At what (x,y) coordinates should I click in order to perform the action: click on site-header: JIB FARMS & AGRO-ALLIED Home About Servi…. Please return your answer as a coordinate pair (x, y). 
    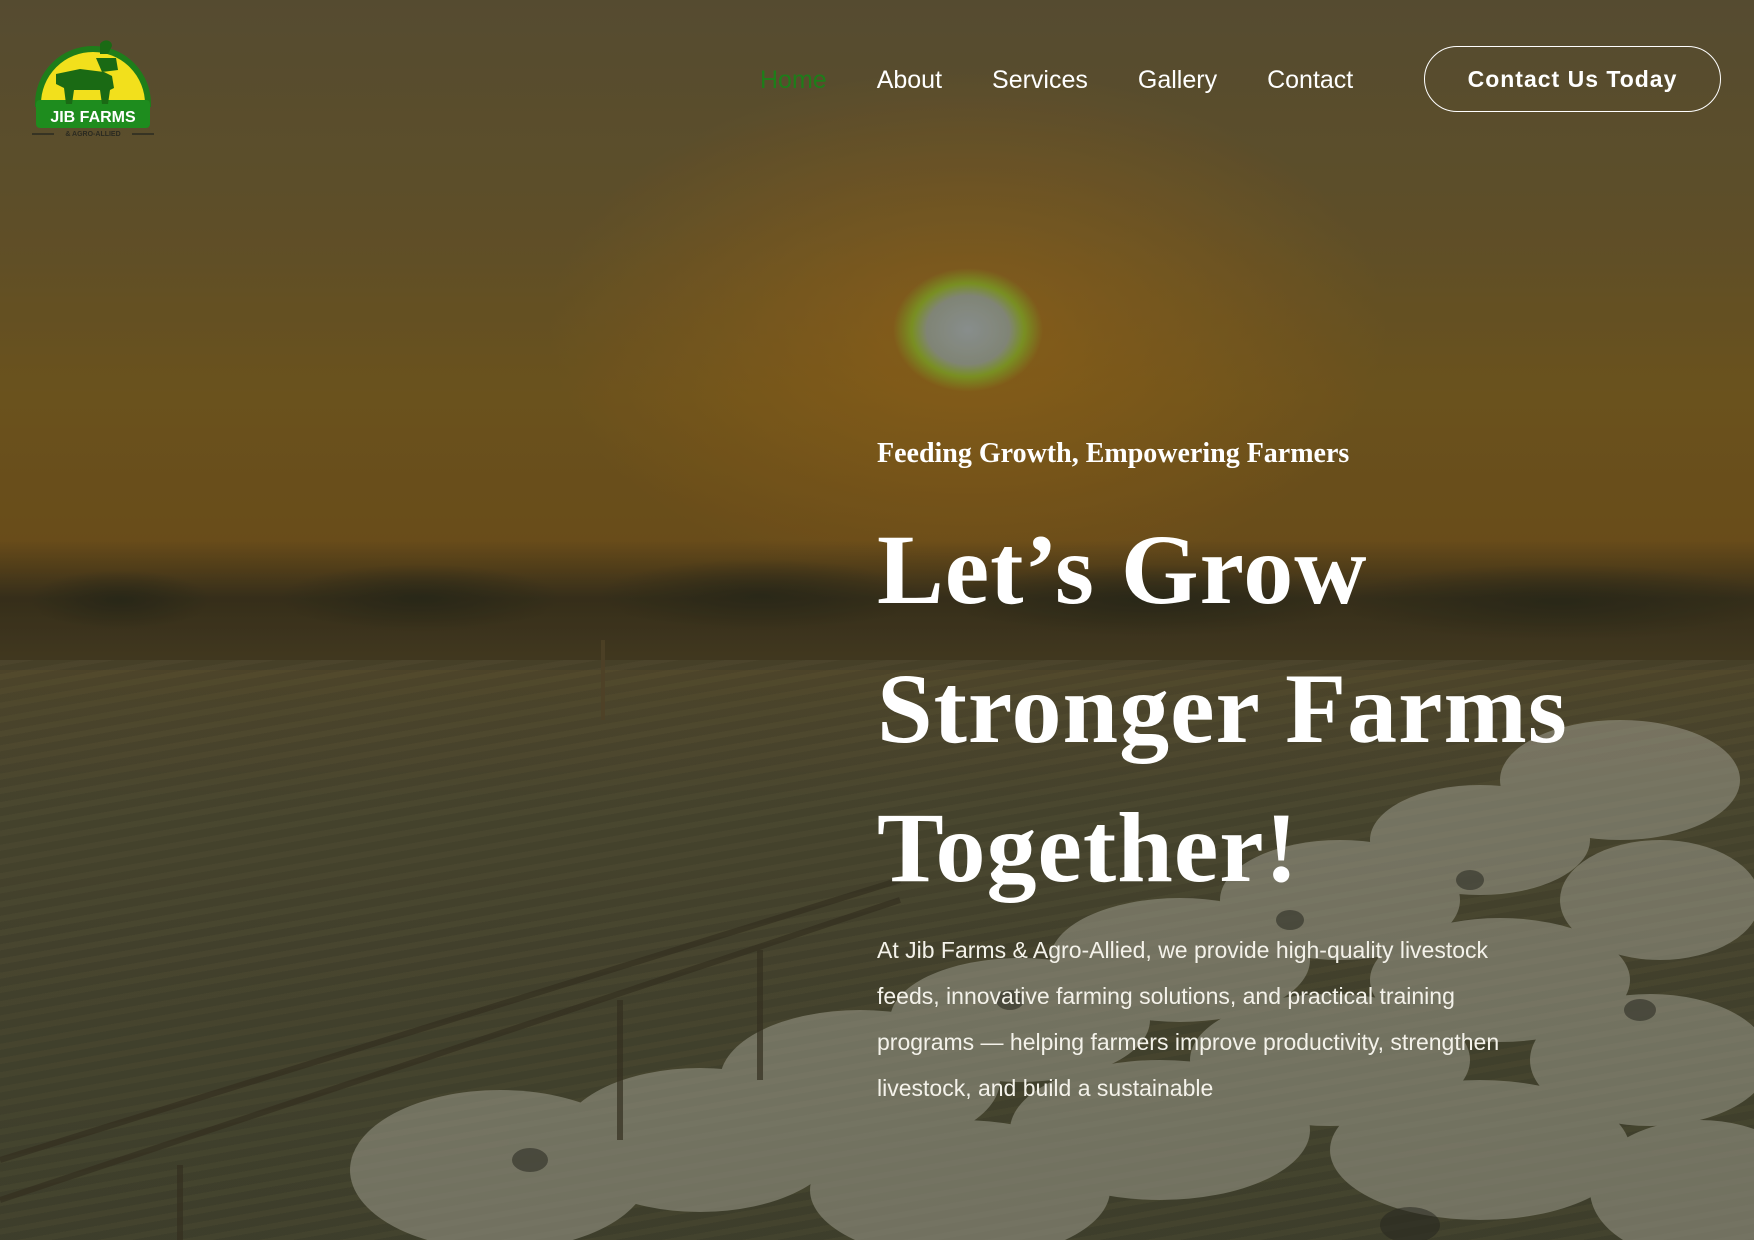
    Looking at the image, I should click on (877, 80).